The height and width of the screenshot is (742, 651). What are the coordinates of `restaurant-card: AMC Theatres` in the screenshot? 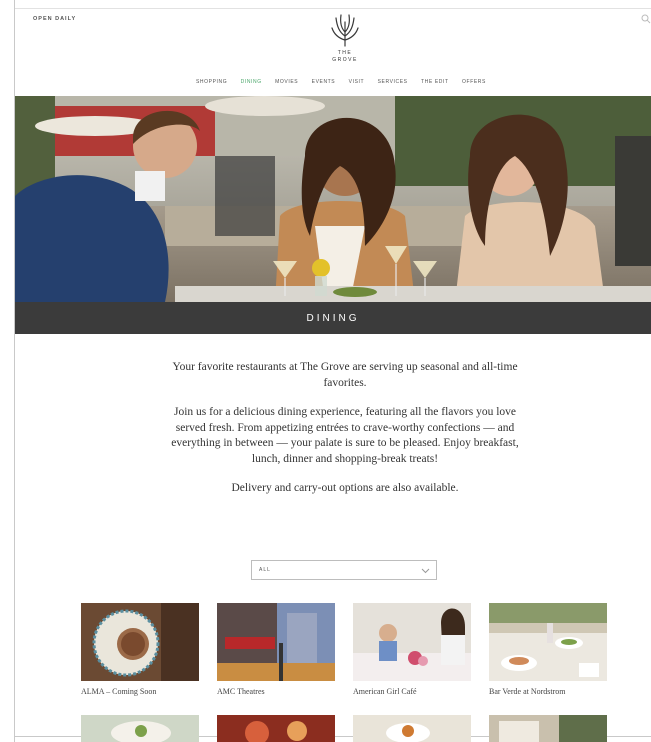 It's located at (276, 649).